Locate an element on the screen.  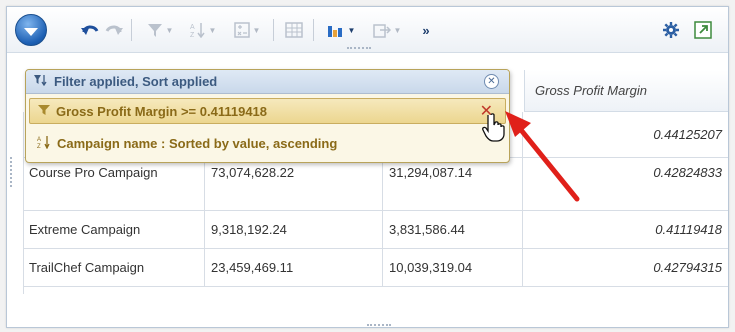
column-header-gross-profit-margin: Gross Profit Margin is located at coordinates (626, 91).